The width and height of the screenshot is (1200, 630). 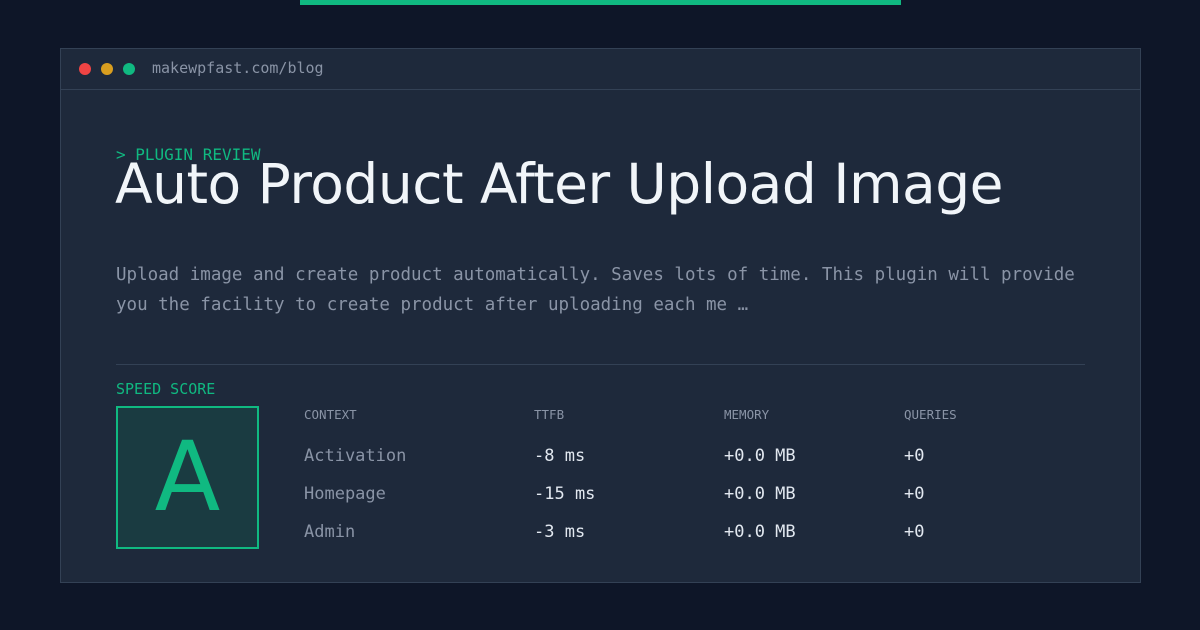 I want to click on window-titlebar: makewpfast.com/blog, so click(x=600, y=69).